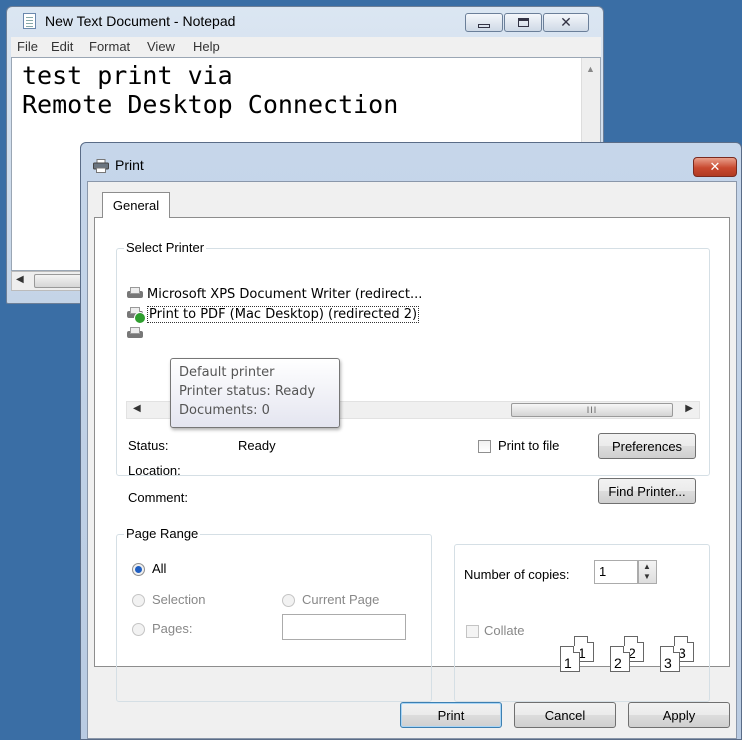 The image size is (742, 740). I want to click on maximize-button, so click(523, 22).